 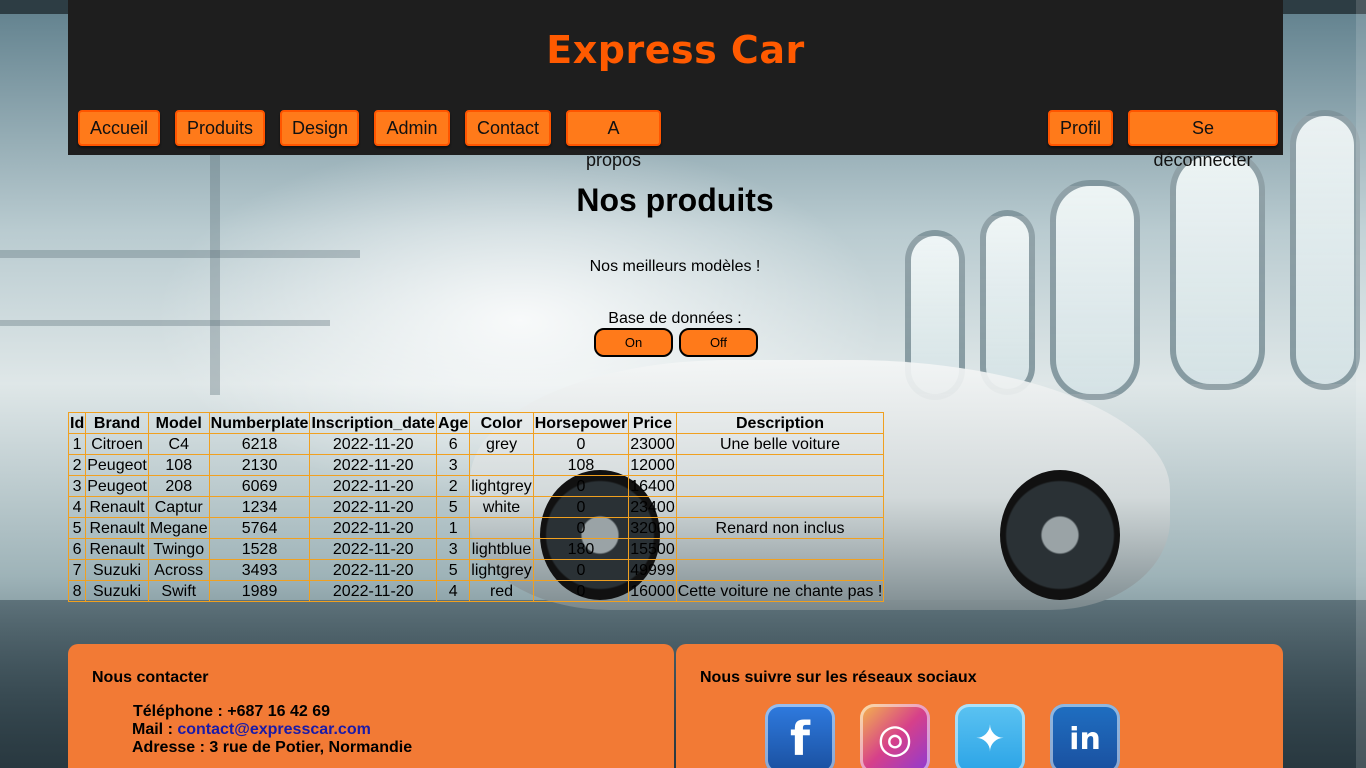 What do you see at coordinates (581, 549) in the screenshot?
I see `cell-horsepower: 180` at bounding box center [581, 549].